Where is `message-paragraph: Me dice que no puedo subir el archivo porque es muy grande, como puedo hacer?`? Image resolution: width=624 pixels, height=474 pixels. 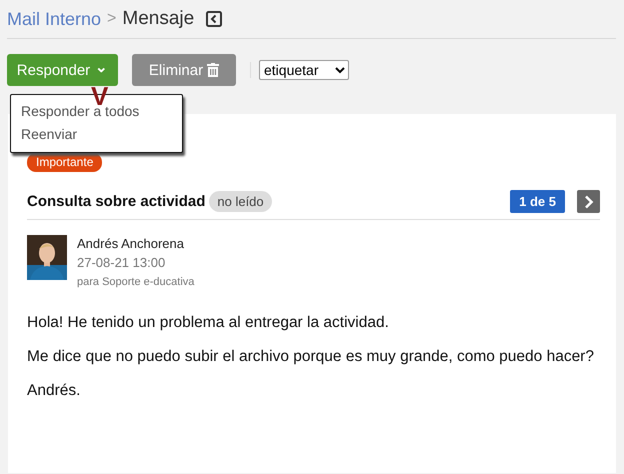
message-paragraph: Me dice que no puedo subir el archivo porque es muy grande, como puedo hacer? is located at coordinates (311, 357).